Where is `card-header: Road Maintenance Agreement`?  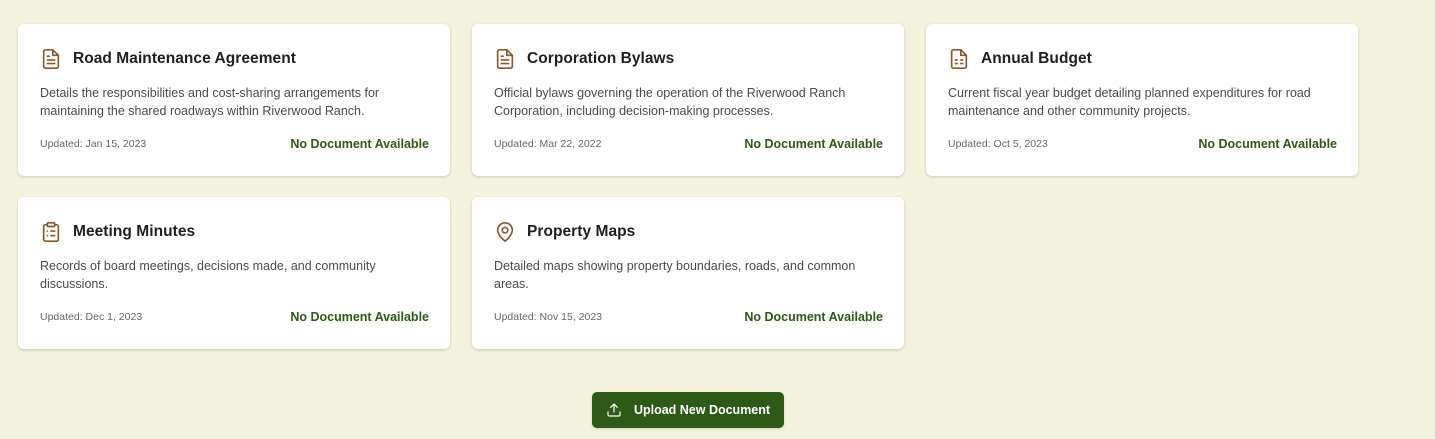
card-header: Road Maintenance Agreement is located at coordinates (234, 59).